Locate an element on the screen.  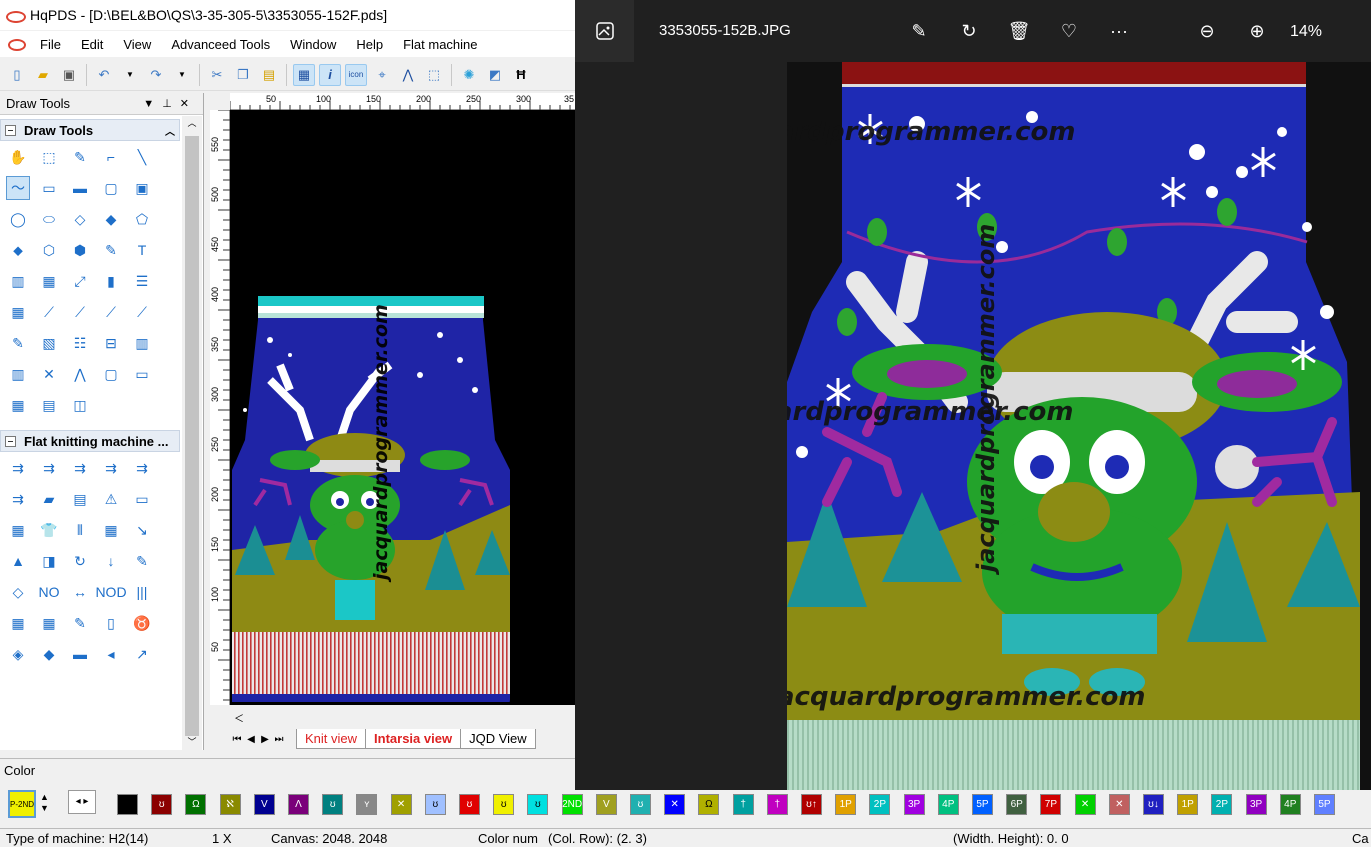
color-nav-arrows: ◂ ▸ is located at coordinates (82, 802).